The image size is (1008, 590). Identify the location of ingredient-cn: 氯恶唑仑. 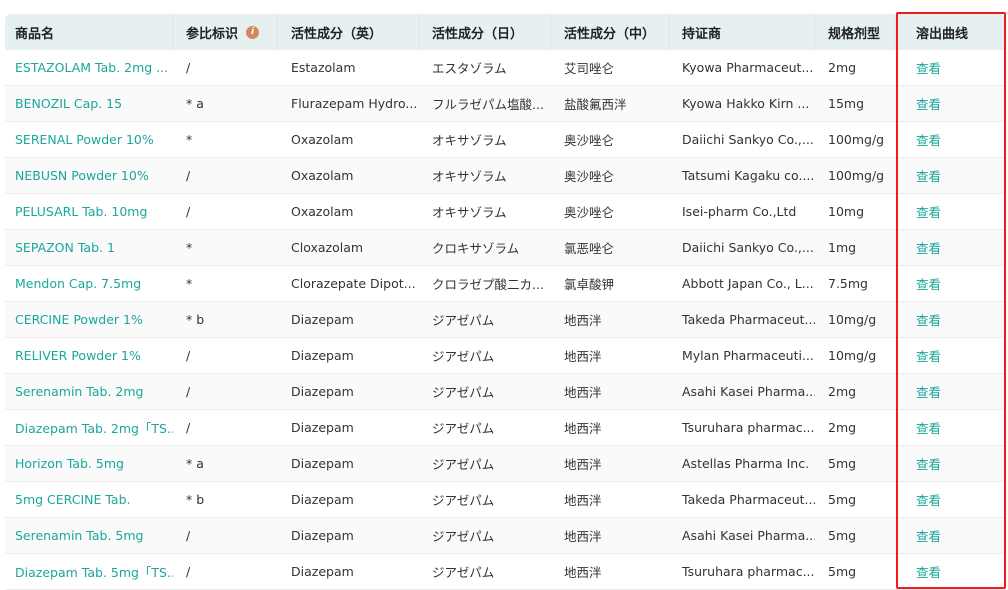
(589, 248).